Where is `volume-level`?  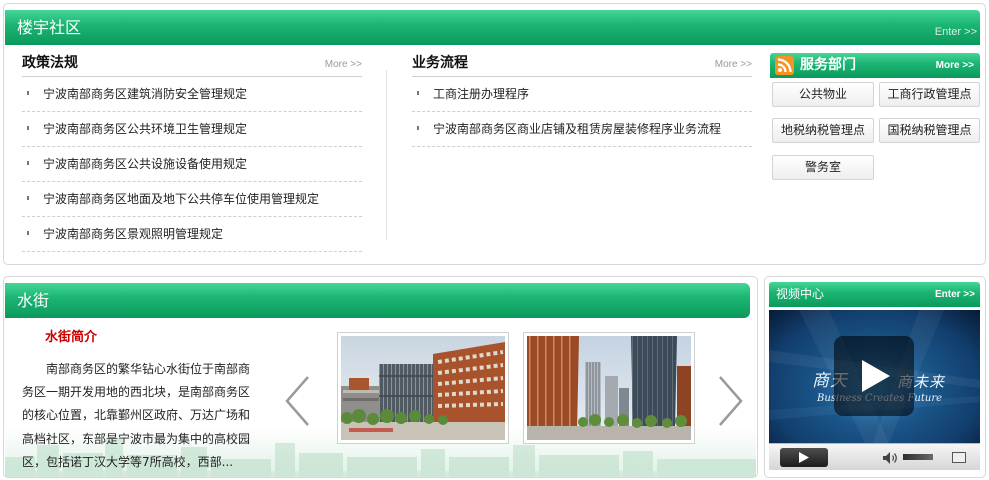 volume-level is located at coordinates (918, 457).